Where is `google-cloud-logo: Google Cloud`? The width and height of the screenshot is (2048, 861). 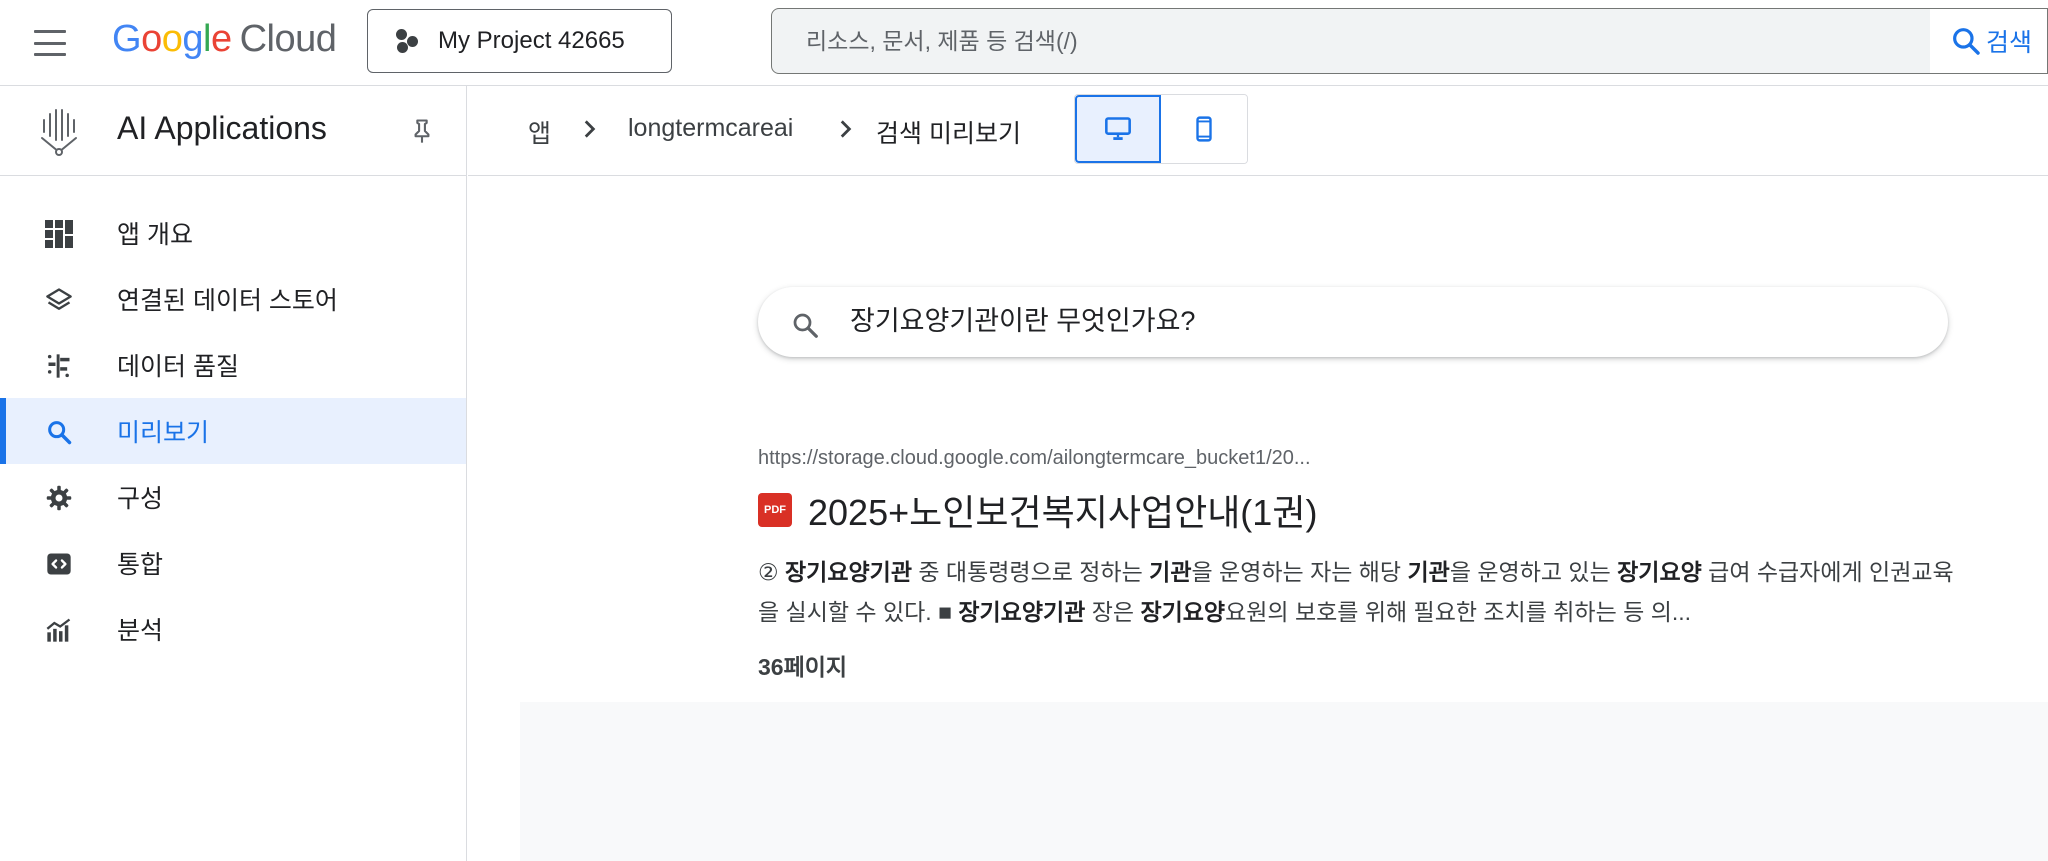
google-cloud-logo: Google Cloud is located at coordinates (224, 39).